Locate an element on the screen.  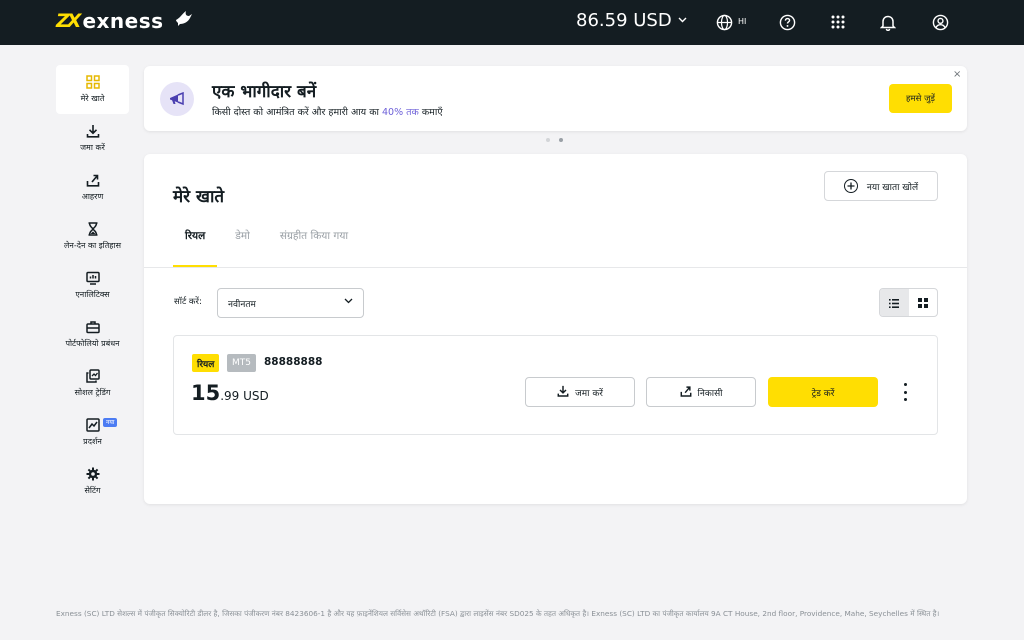
accounts-grid-icon is located at coordinates (92, 82).